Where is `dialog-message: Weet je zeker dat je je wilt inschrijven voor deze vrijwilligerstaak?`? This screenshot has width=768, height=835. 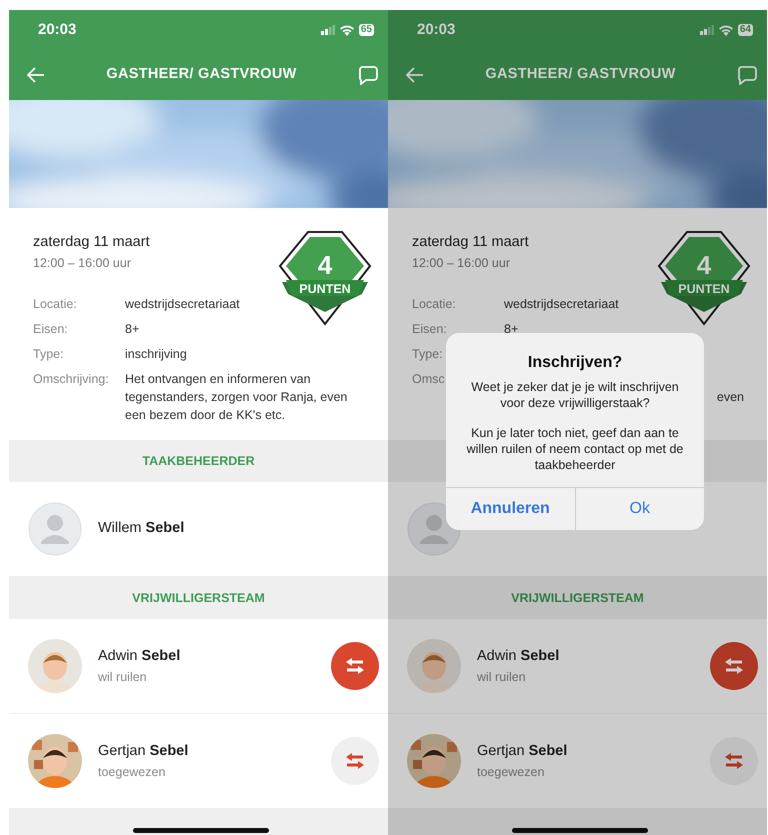
dialog-message: Weet je zeker dat je je wilt inschrijven voor deze vrijwilligerstaak? is located at coordinates (575, 395).